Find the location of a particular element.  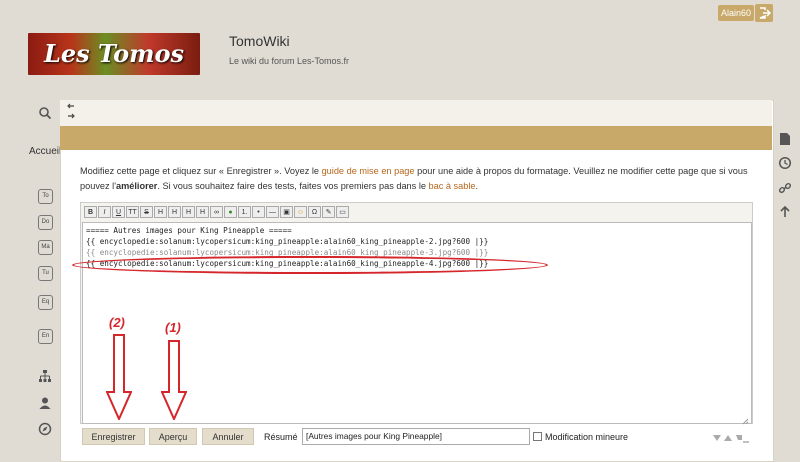

page-title-bar is located at coordinates (416, 138).